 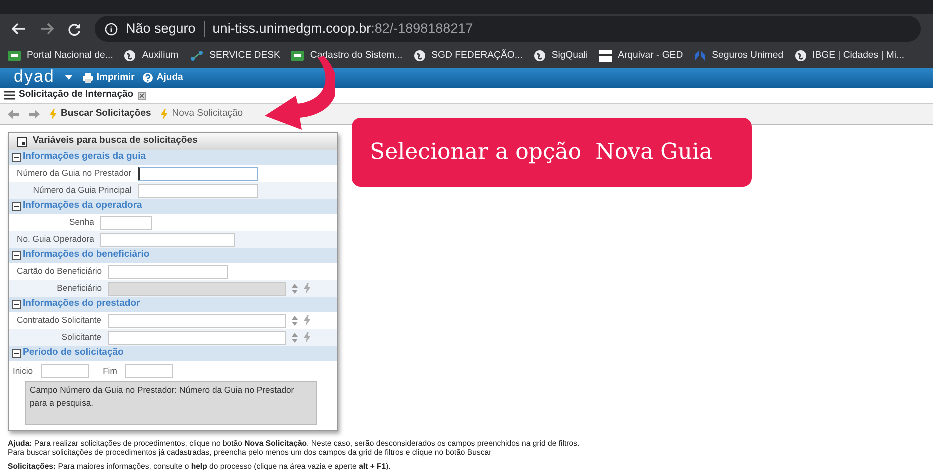 I want to click on field-label: Cartão do Beneficiário, so click(x=60, y=271).